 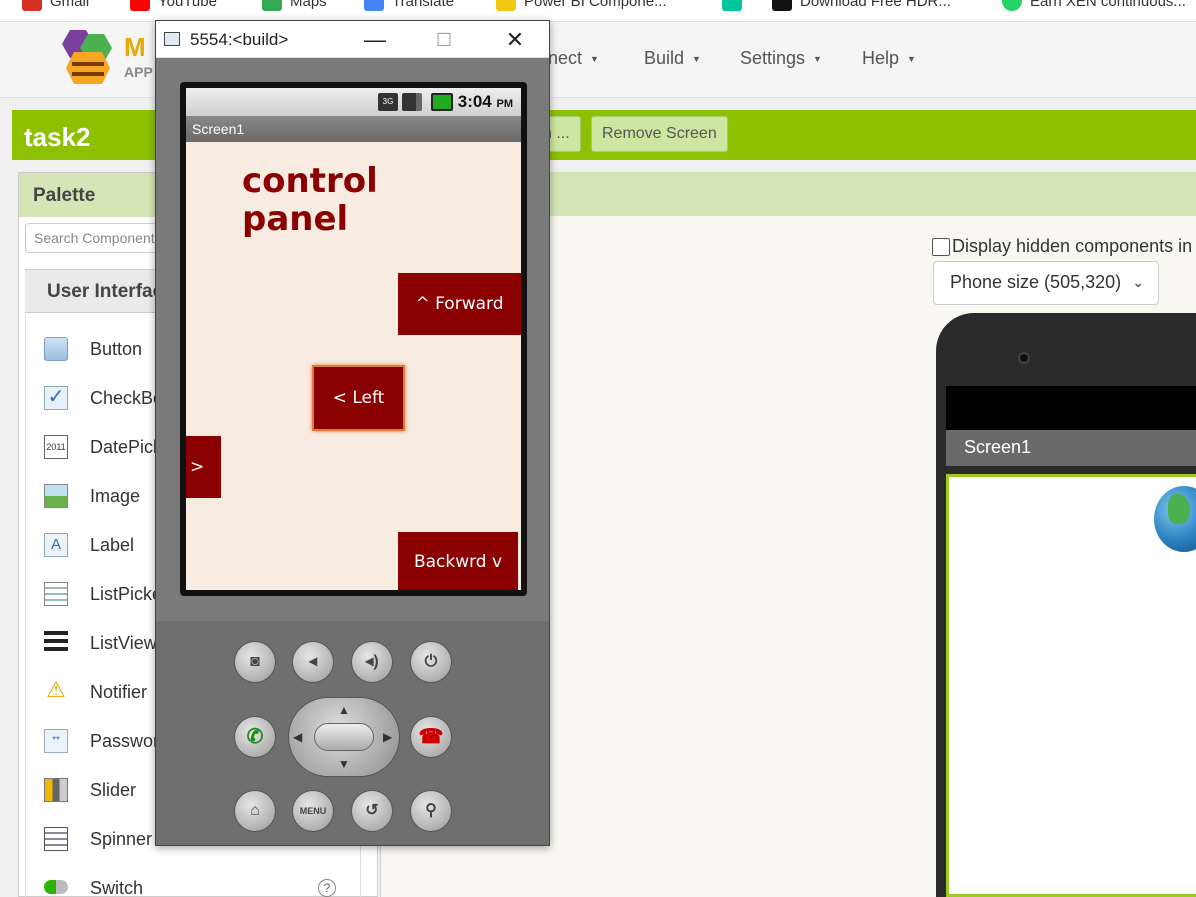 I want to click on android-status-bar: 3G 3:04 PM, so click(x=353, y=102).